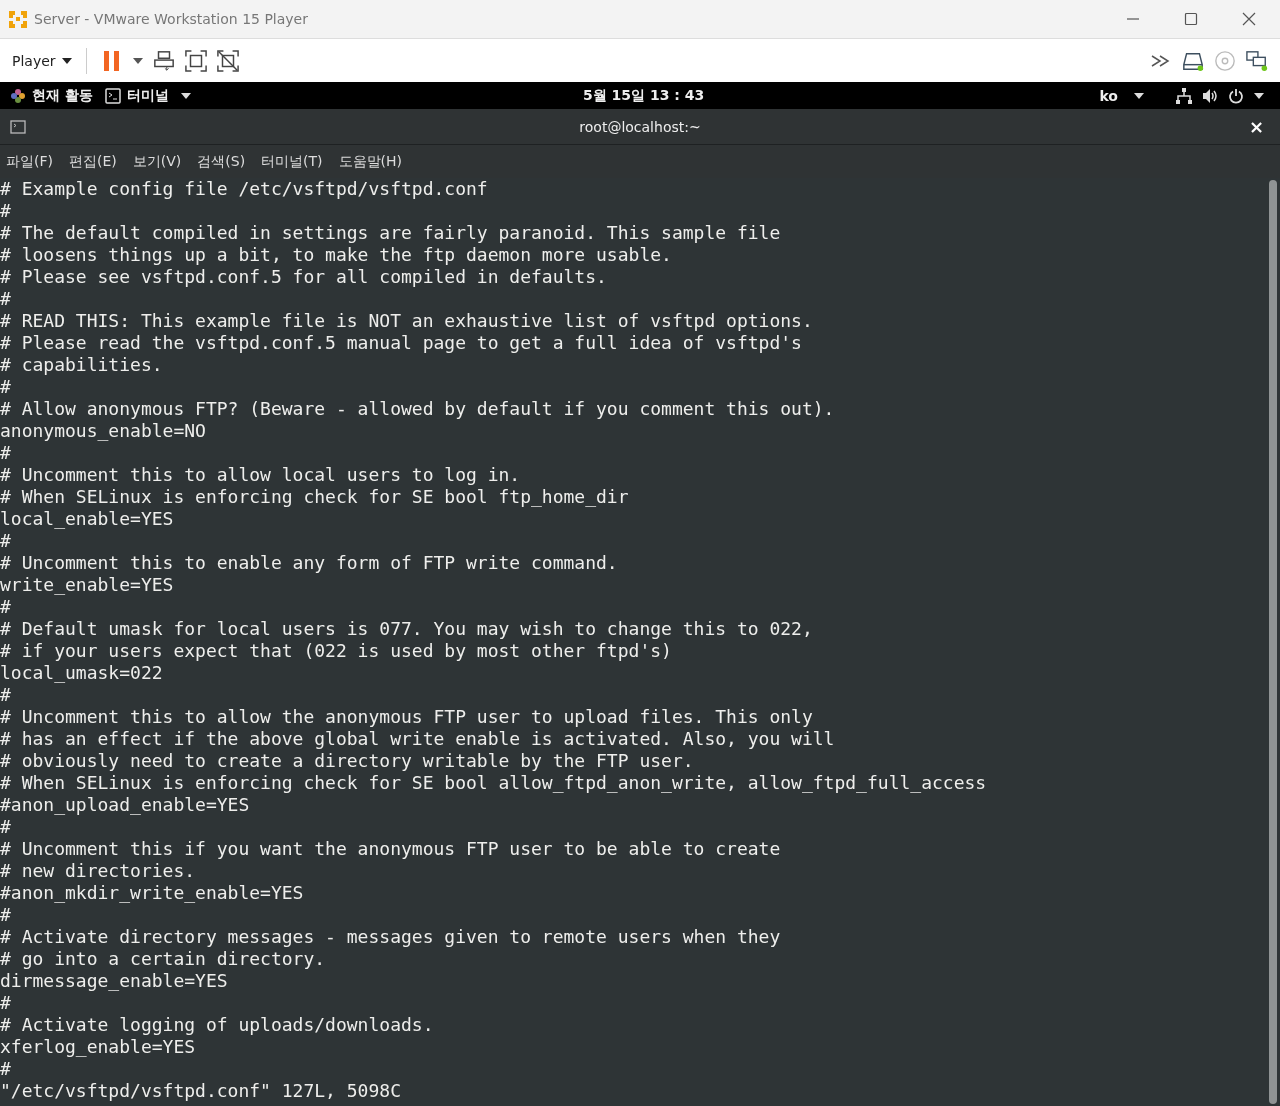  Describe the element at coordinates (81, 673) in the screenshot. I see `terminal-line: local_umask=022` at that location.